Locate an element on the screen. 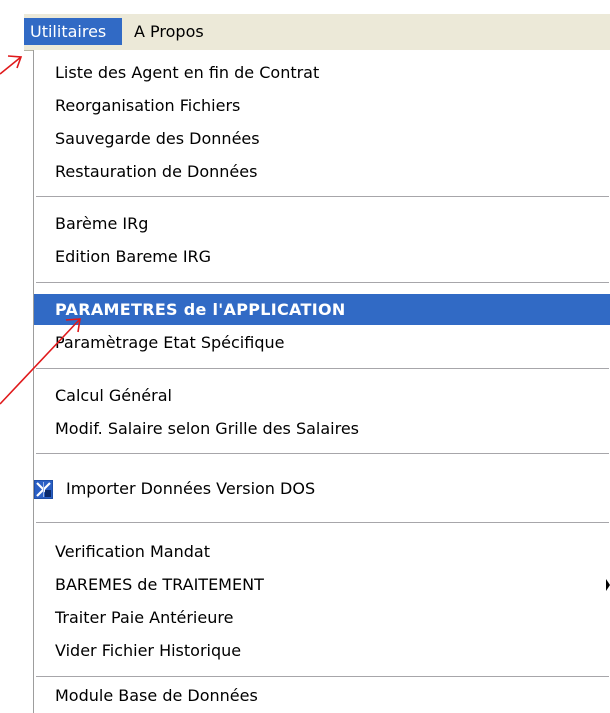  menu-item-edition-bareme-irg: Edition Bareme IRG is located at coordinates (322, 257).